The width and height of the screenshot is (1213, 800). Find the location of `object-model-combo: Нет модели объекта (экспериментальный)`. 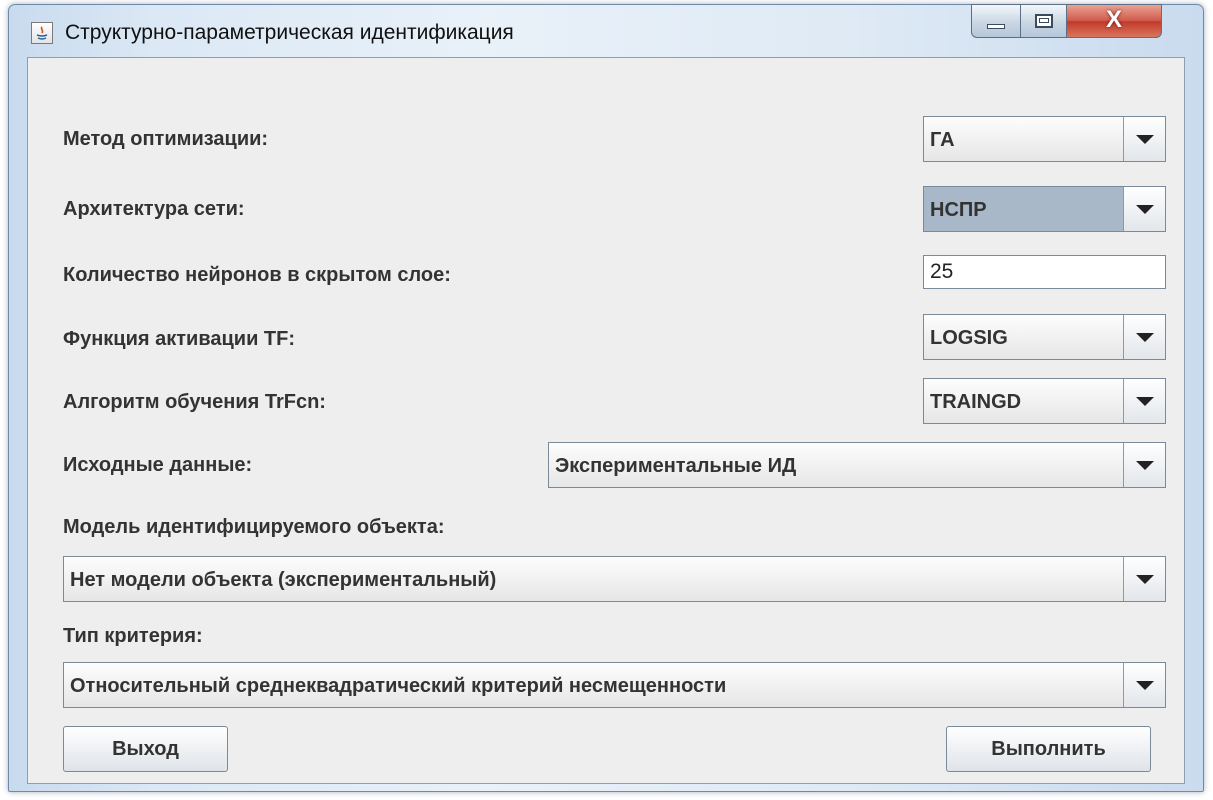

object-model-combo: Нет модели объекта (экспериментальный) is located at coordinates (614, 579).